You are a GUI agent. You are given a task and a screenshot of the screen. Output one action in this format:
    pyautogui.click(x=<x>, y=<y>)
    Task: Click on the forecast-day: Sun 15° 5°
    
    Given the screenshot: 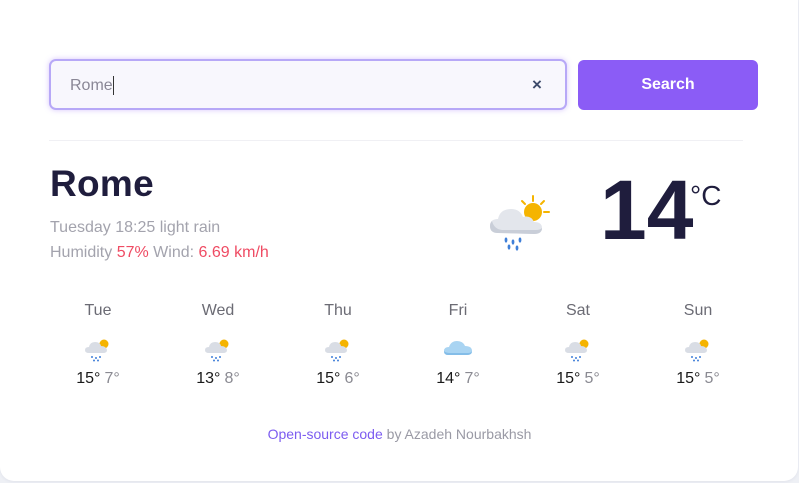 What is the action you would take?
    pyautogui.click(x=698, y=345)
    